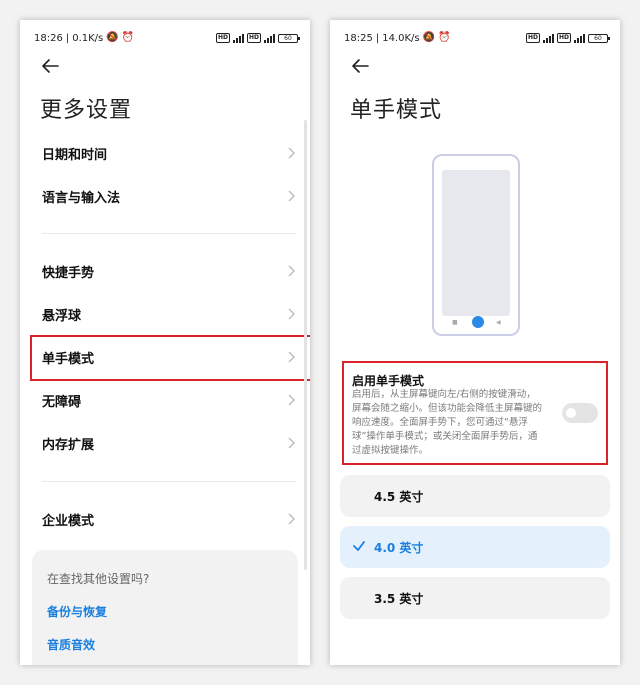 This screenshot has width=640, height=685. Describe the element at coordinates (62, 316) in the screenshot. I see `settings-item-label: 悬浮球` at that location.